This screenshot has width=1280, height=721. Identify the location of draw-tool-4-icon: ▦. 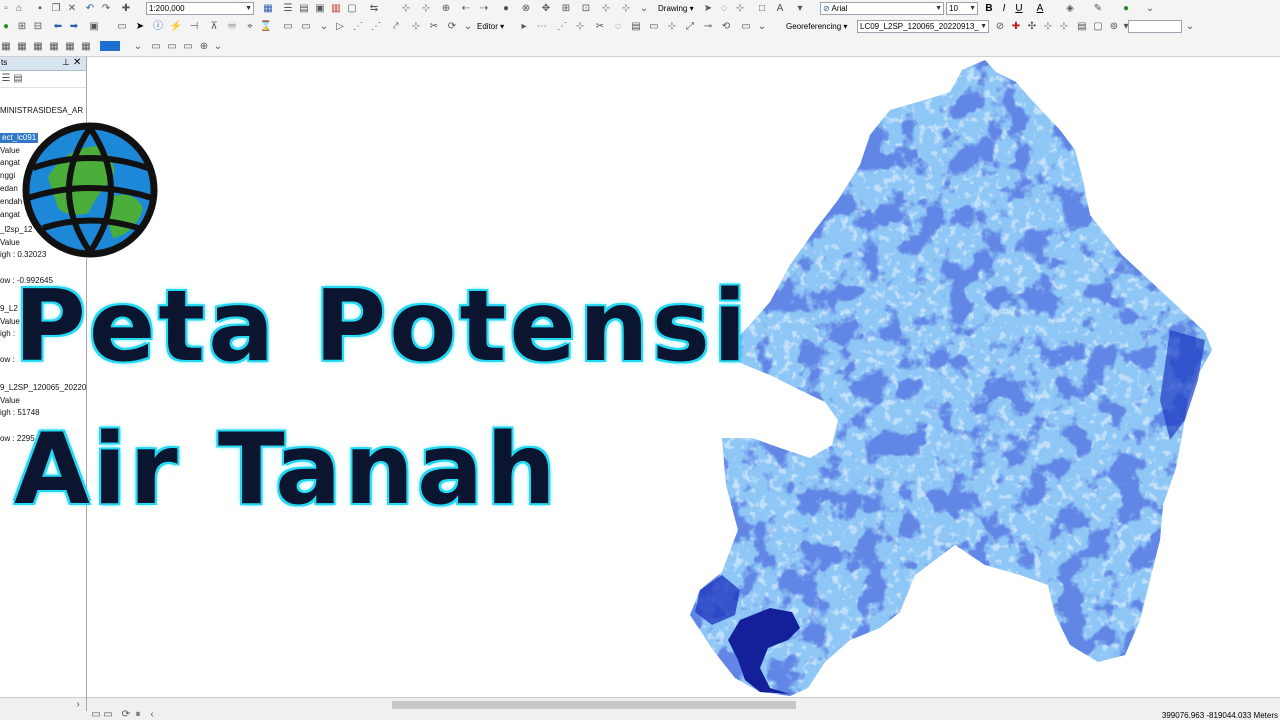
(54, 47).